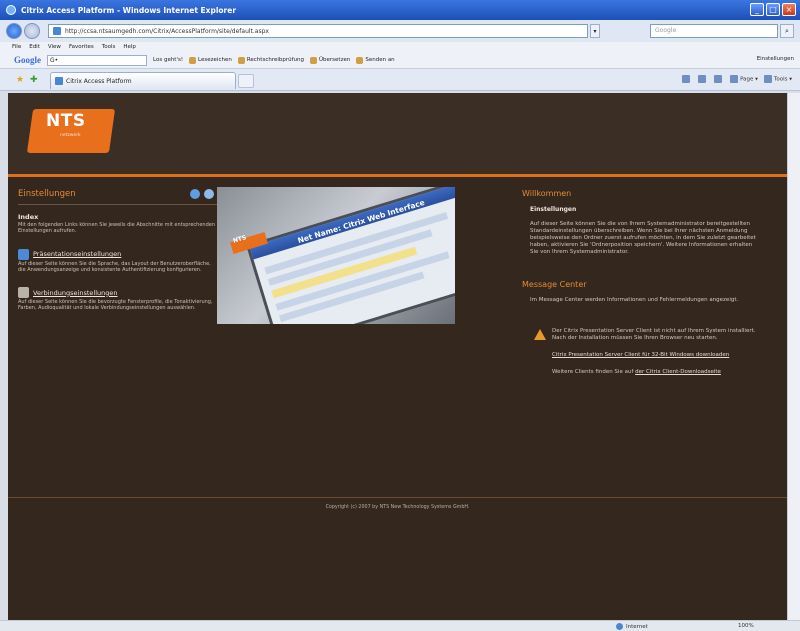  Describe the element at coordinates (129, 47) in the screenshot. I see `menu-help: Help` at that location.